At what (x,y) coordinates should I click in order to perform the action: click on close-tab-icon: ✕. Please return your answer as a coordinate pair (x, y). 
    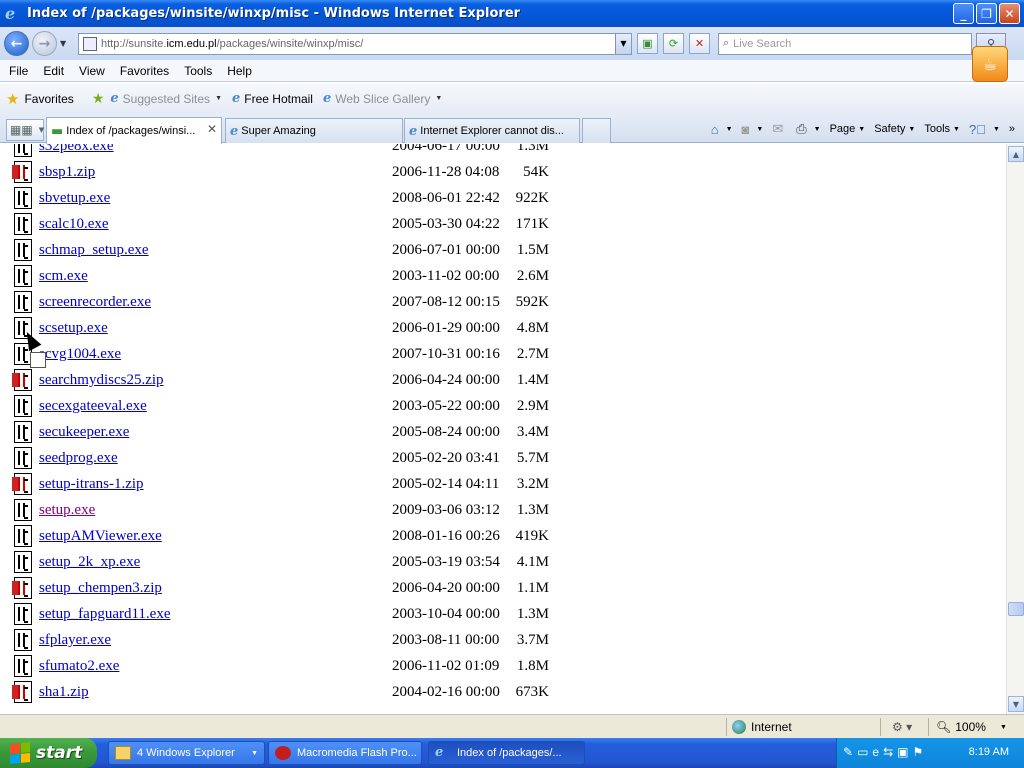
    Looking at the image, I should click on (212, 129).